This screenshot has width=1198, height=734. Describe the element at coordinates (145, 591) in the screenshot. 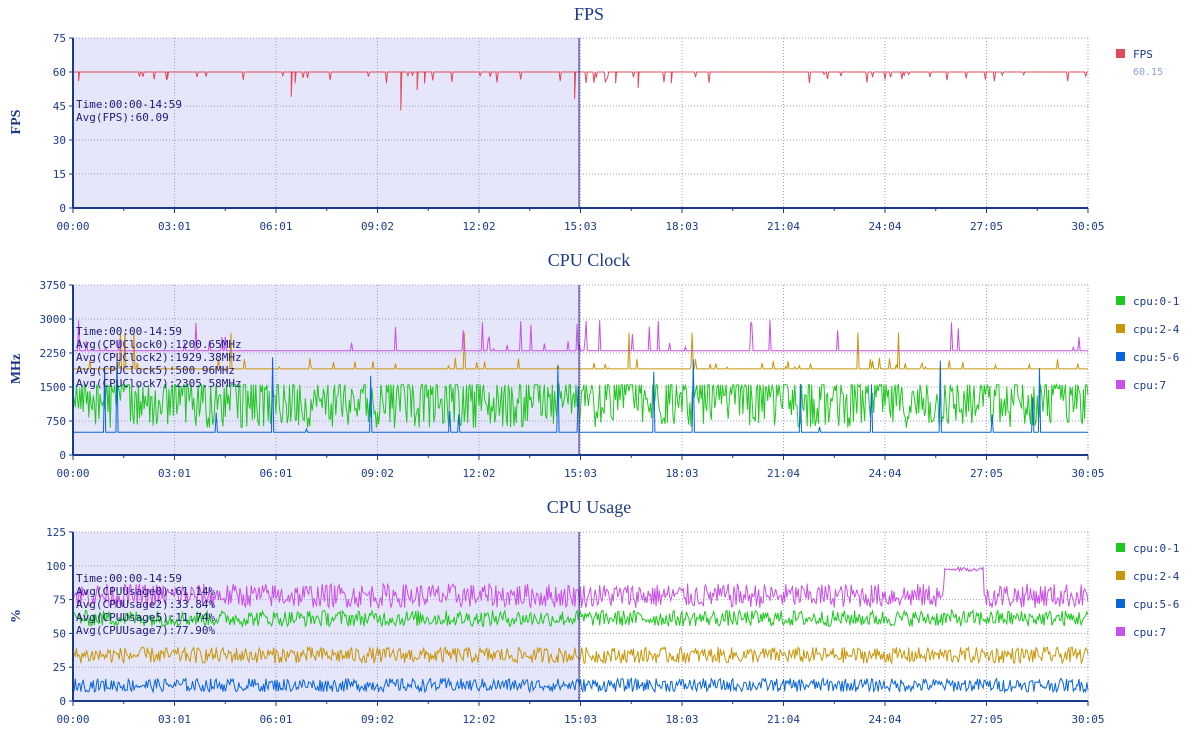

I see `annotation-line: Avg(CPUUsage0):61.14%` at that location.